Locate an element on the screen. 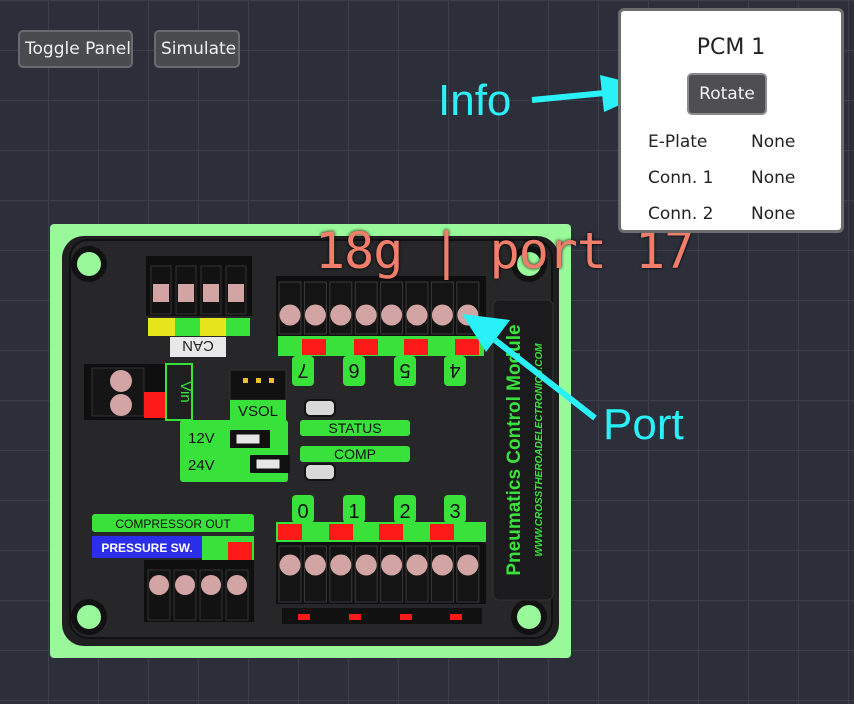 This screenshot has height=704, width=854. info-annotation: Info is located at coordinates (475, 100).